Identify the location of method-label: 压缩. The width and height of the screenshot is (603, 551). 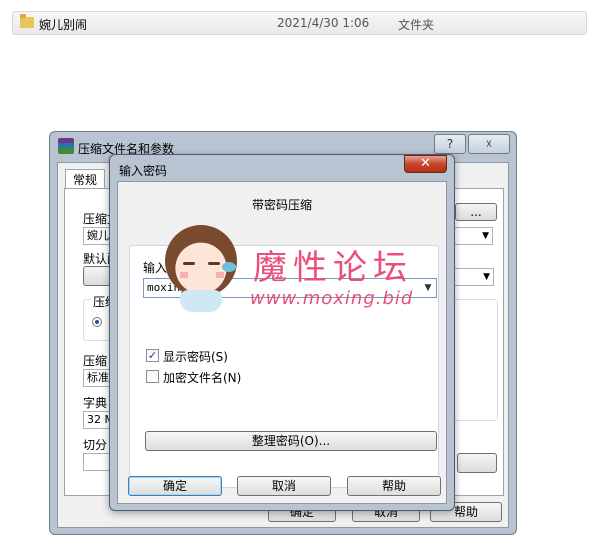
(95, 361).